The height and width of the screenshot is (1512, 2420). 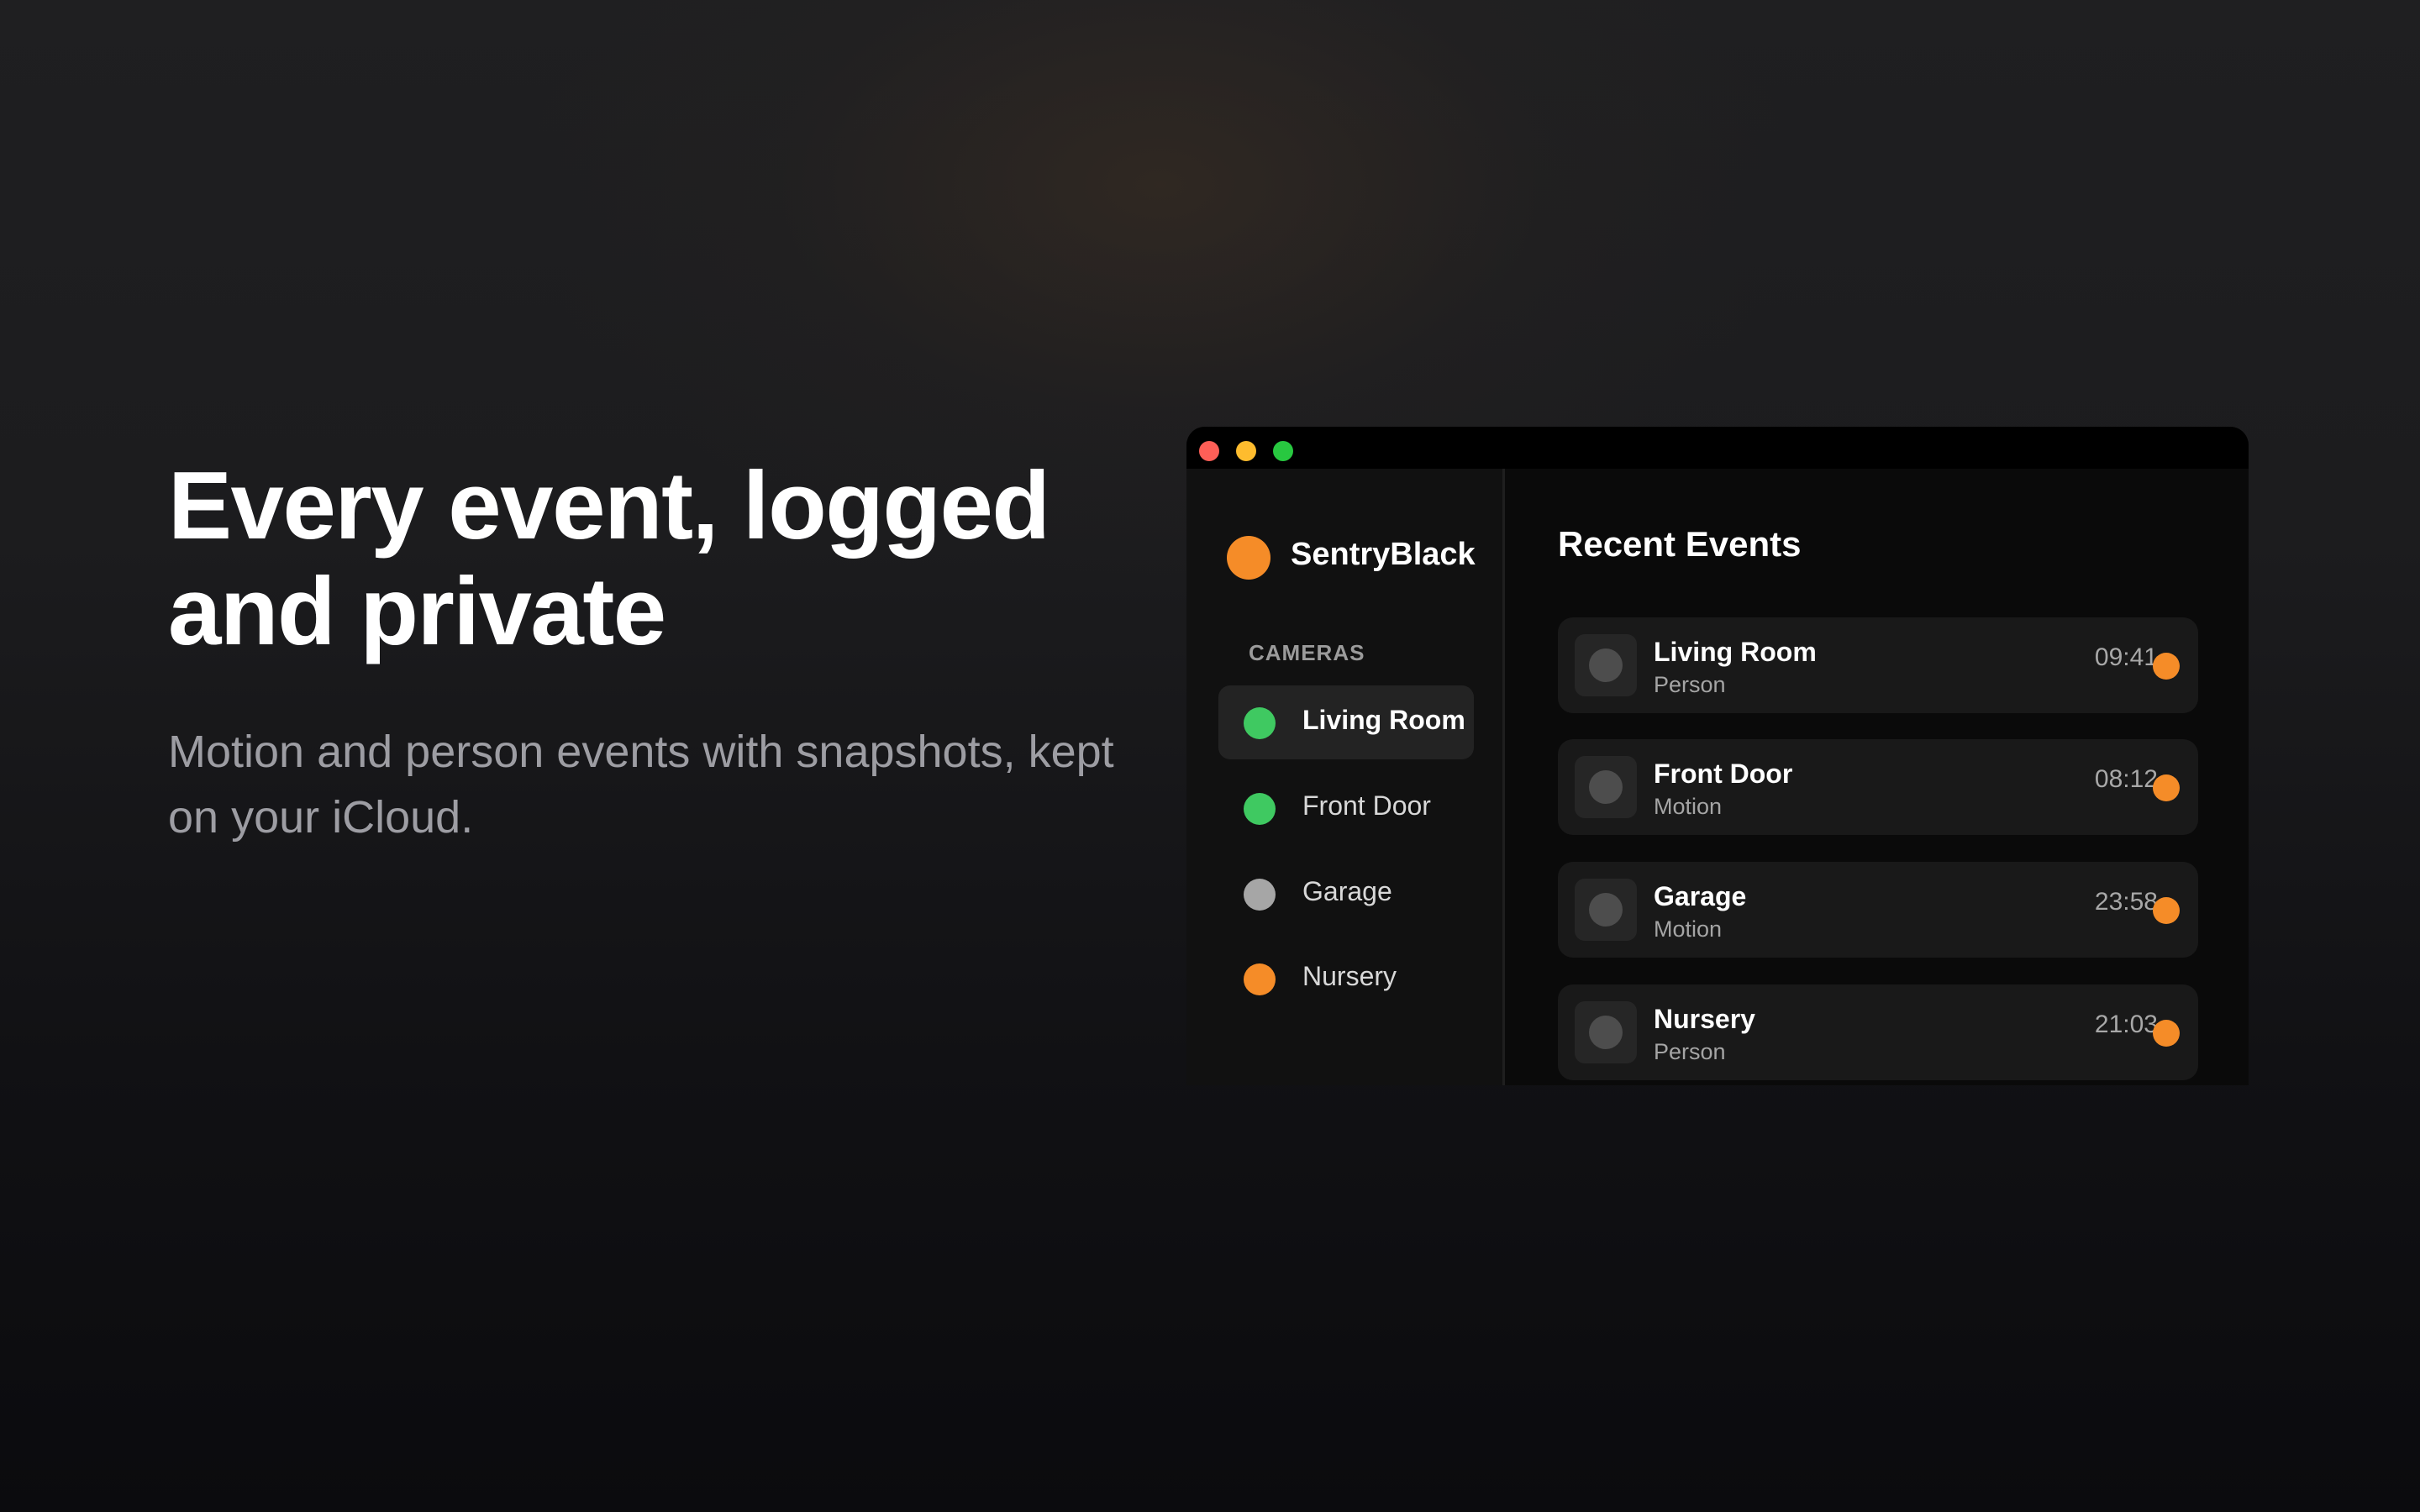 I want to click on sidebar-item-garage: Garage, so click(x=1346, y=894).